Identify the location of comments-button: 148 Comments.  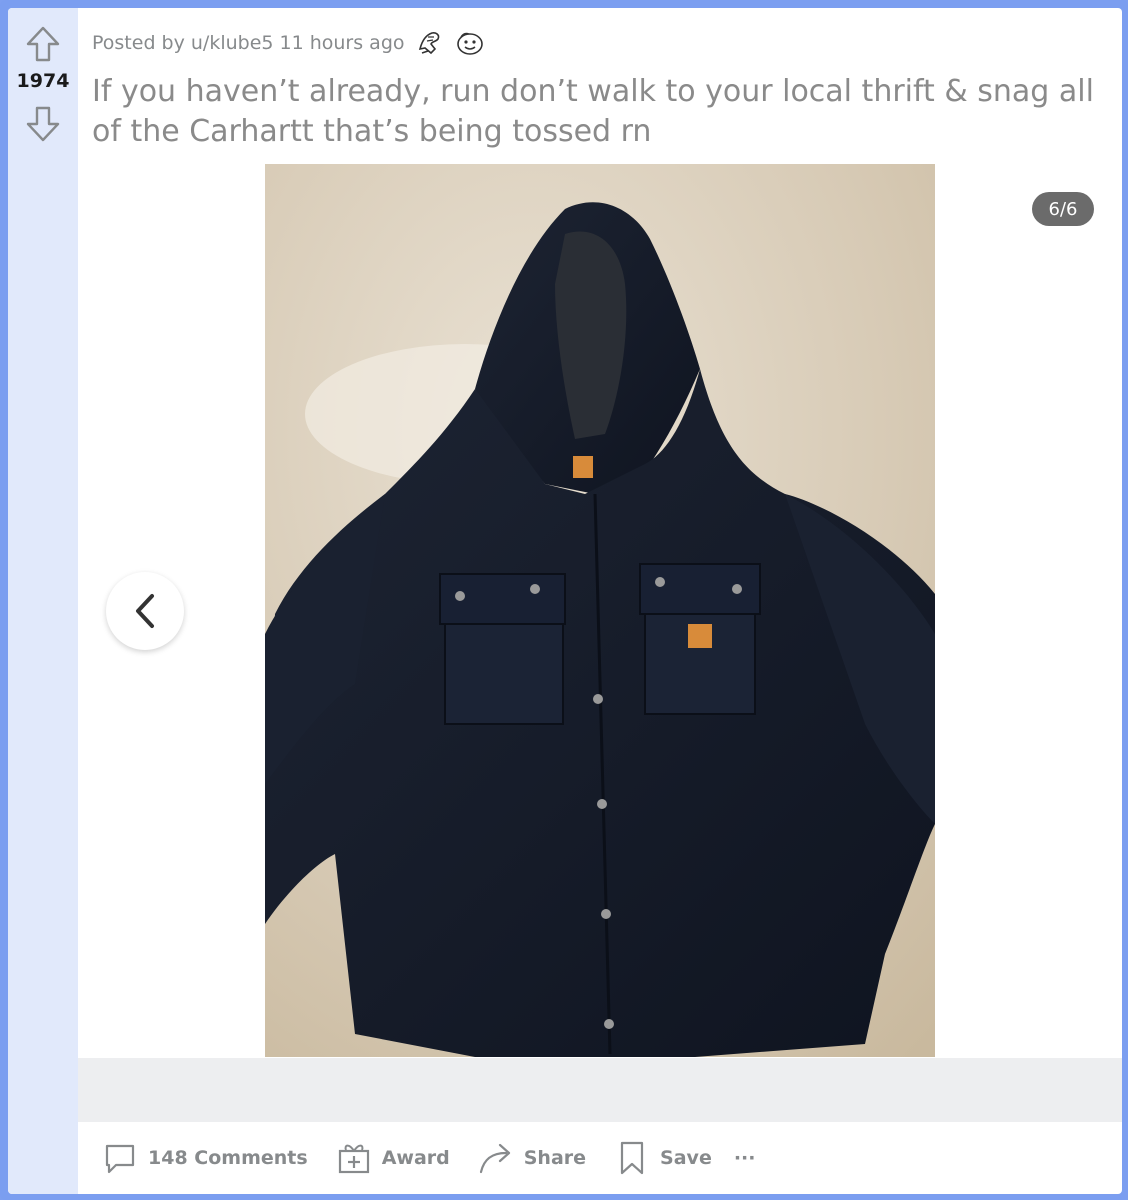
(205, 1158).